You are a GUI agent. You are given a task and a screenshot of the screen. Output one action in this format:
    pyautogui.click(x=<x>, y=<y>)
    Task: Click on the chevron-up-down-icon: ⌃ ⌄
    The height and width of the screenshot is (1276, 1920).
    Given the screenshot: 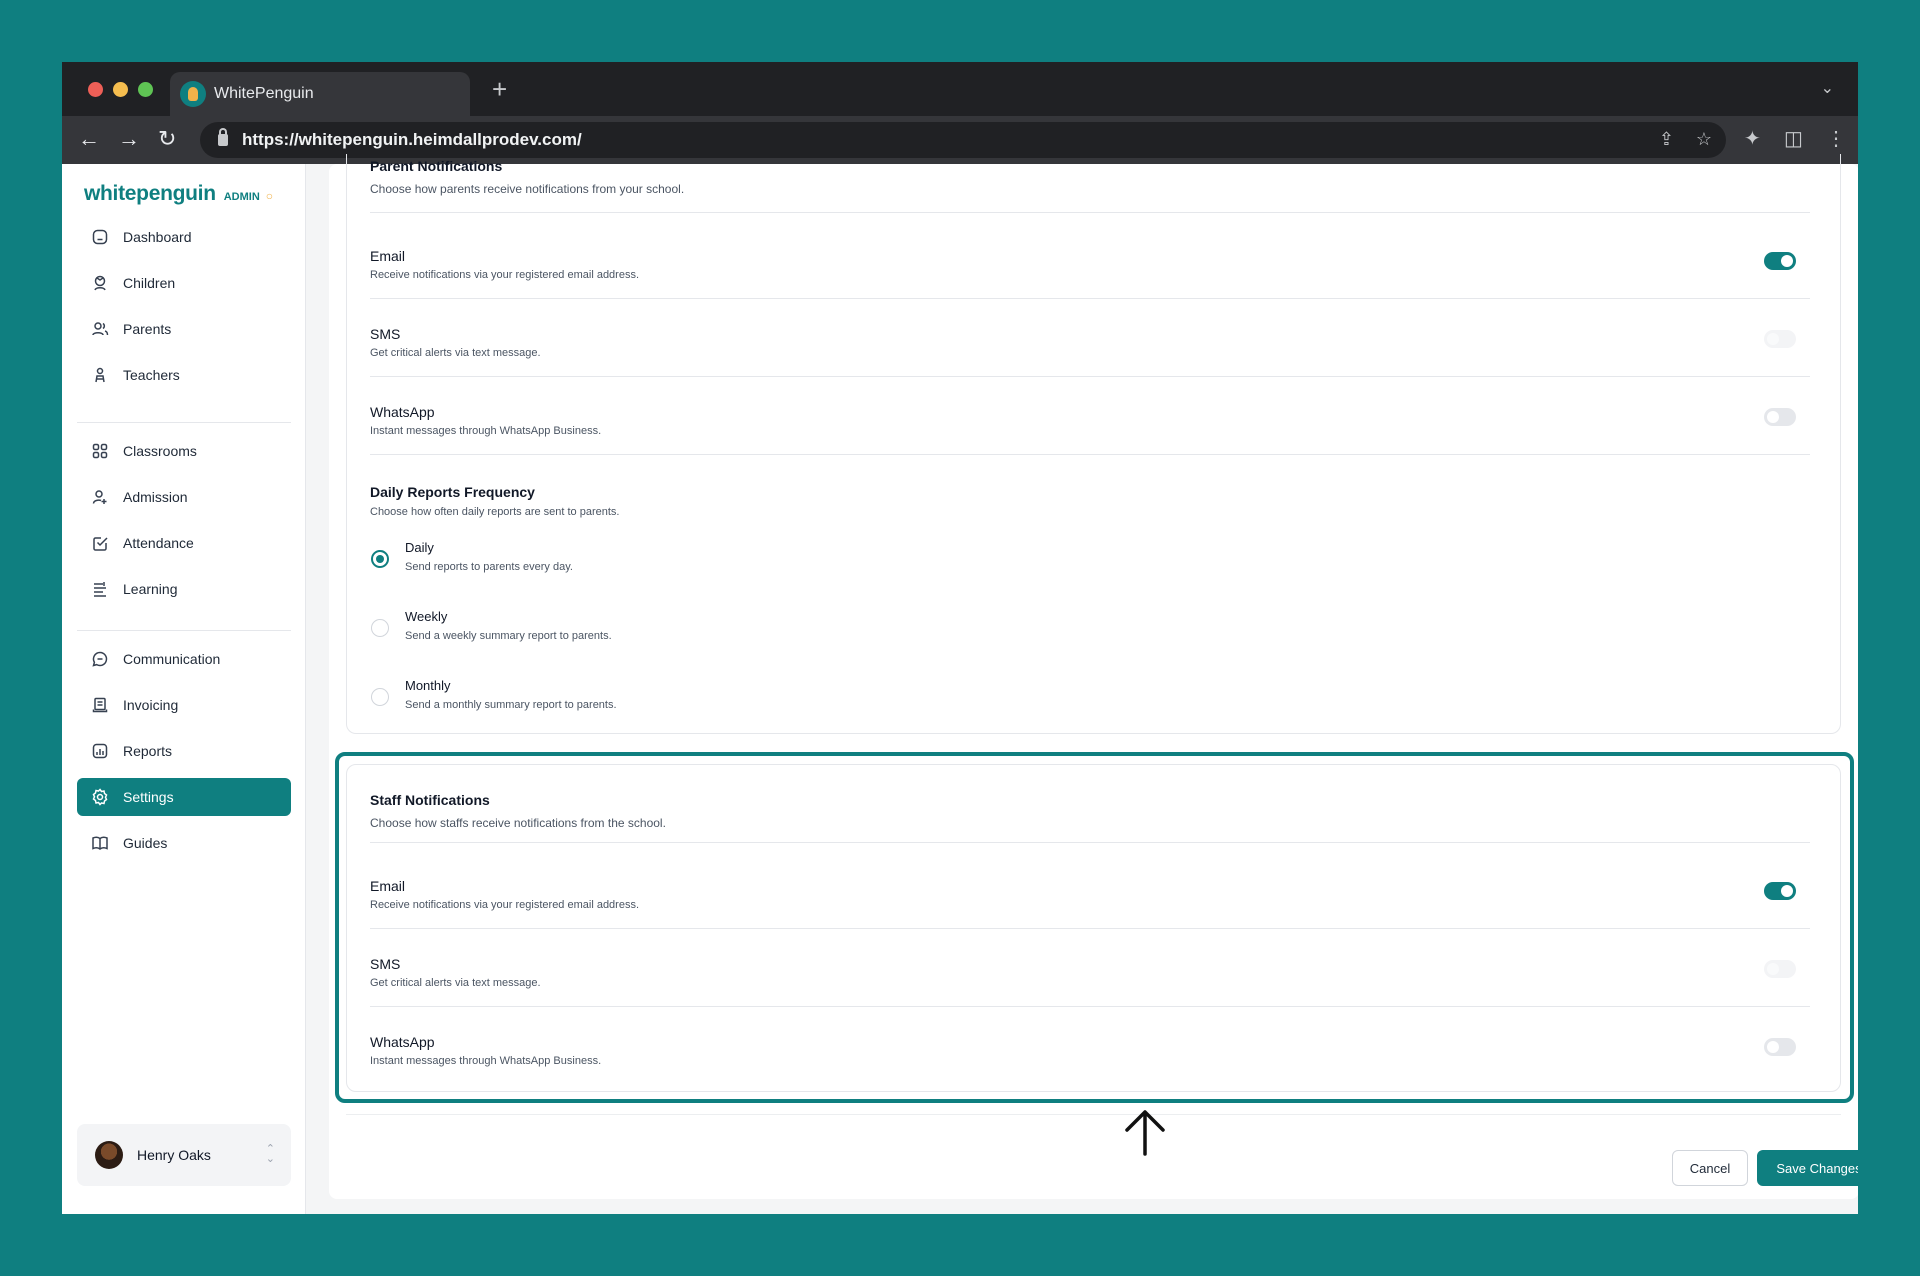 What is the action you would take?
    pyautogui.click(x=270, y=1154)
    